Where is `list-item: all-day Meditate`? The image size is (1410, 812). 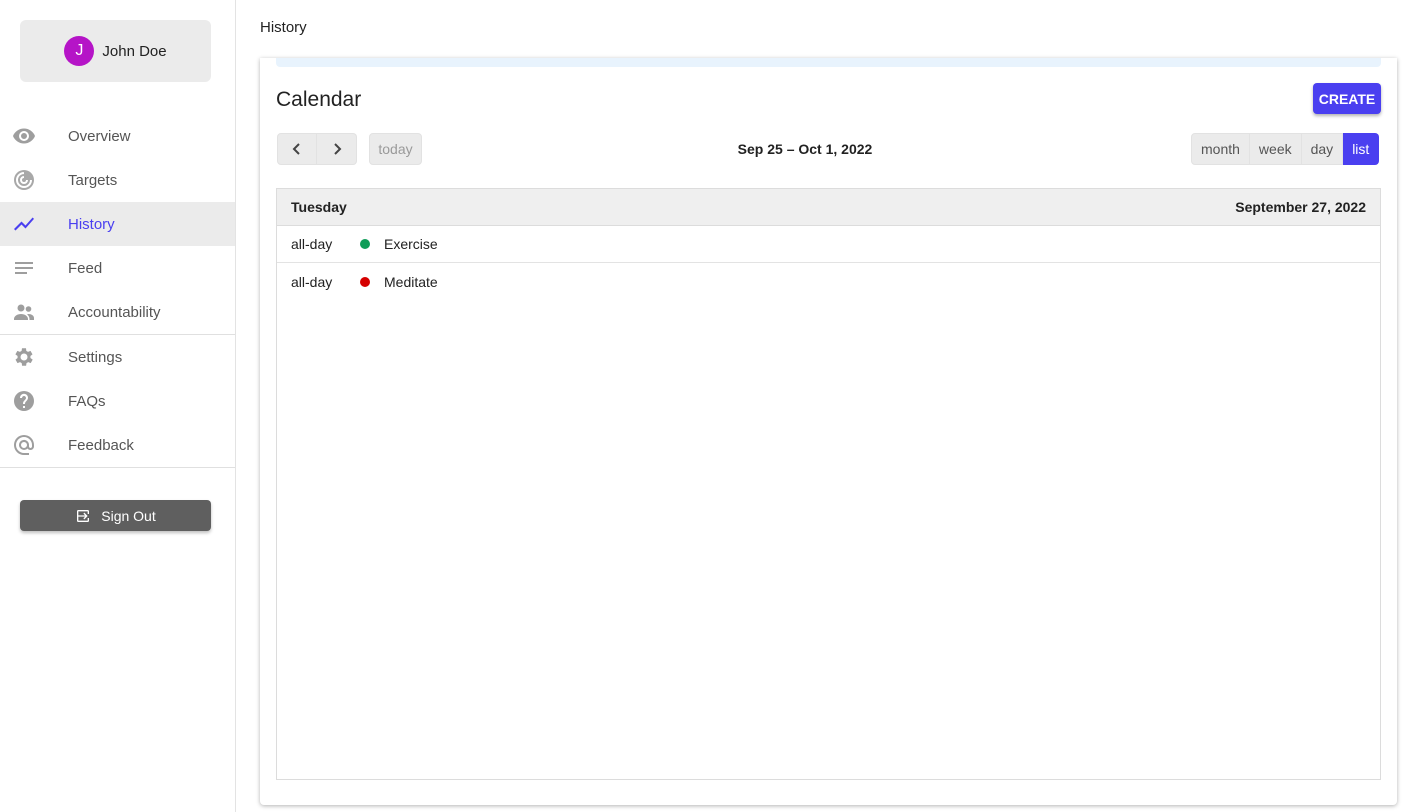 list-item: all-day Meditate is located at coordinates (828, 281).